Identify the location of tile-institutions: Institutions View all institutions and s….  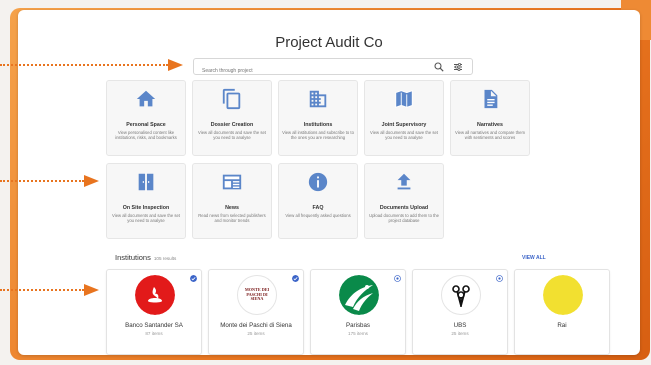
(318, 118).